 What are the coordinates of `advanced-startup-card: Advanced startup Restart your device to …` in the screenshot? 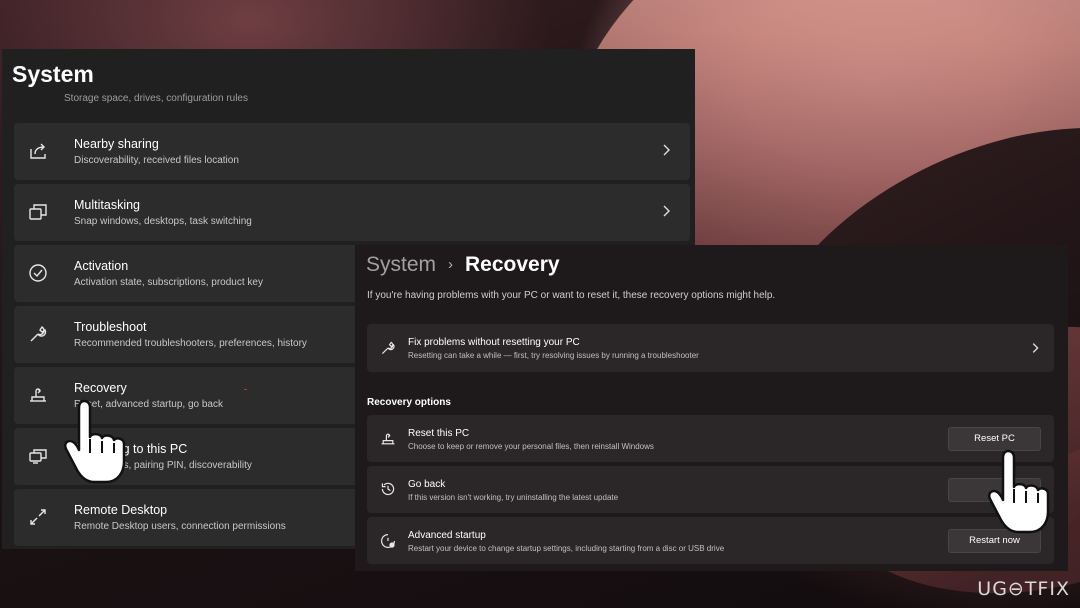 It's located at (710, 540).